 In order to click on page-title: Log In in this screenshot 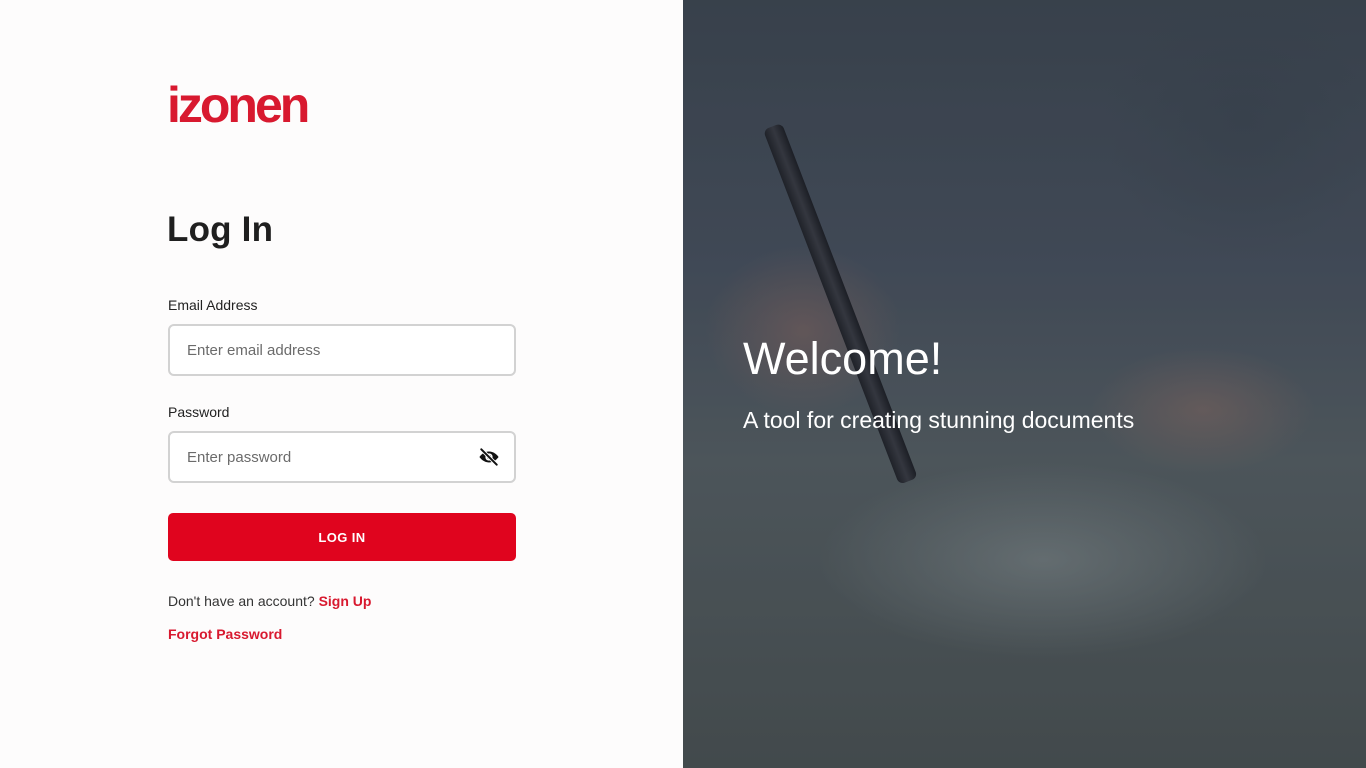, I will do `click(220, 229)`.